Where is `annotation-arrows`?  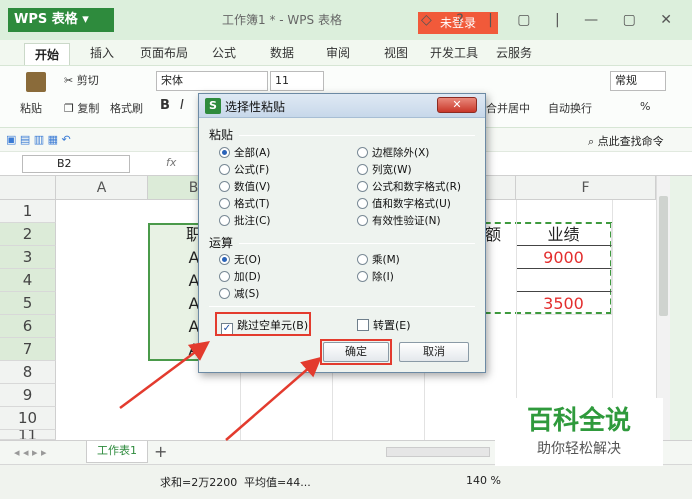 annotation-arrows is located at coordinates (220, 391).